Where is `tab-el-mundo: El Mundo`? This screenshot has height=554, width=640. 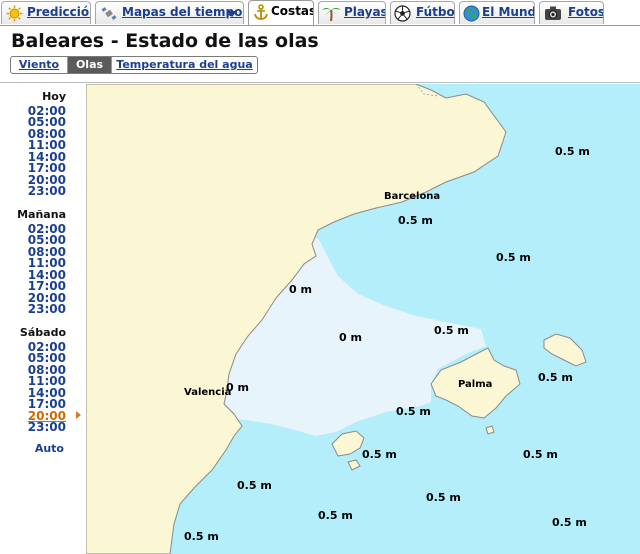 tab-el-mundo: El Mundo is located at coordinates (497, 12).